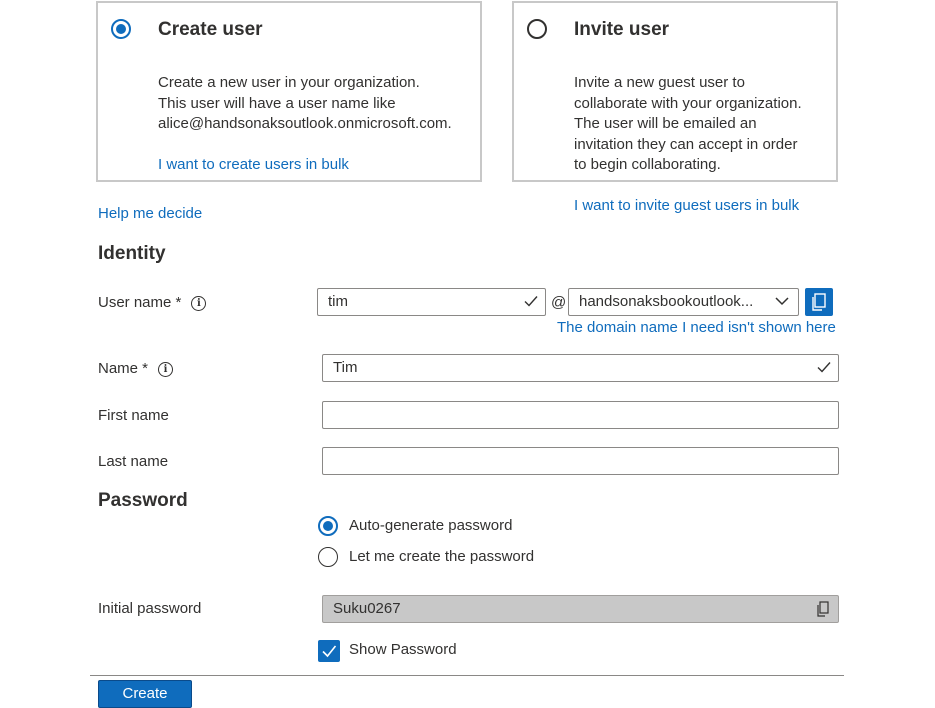 The height and width of the screenshot is (708, 935). What do you see at coordinates (133, 461) in the screenshot?
I see `last-name-label: Last name` at bounding box center [133, 461].